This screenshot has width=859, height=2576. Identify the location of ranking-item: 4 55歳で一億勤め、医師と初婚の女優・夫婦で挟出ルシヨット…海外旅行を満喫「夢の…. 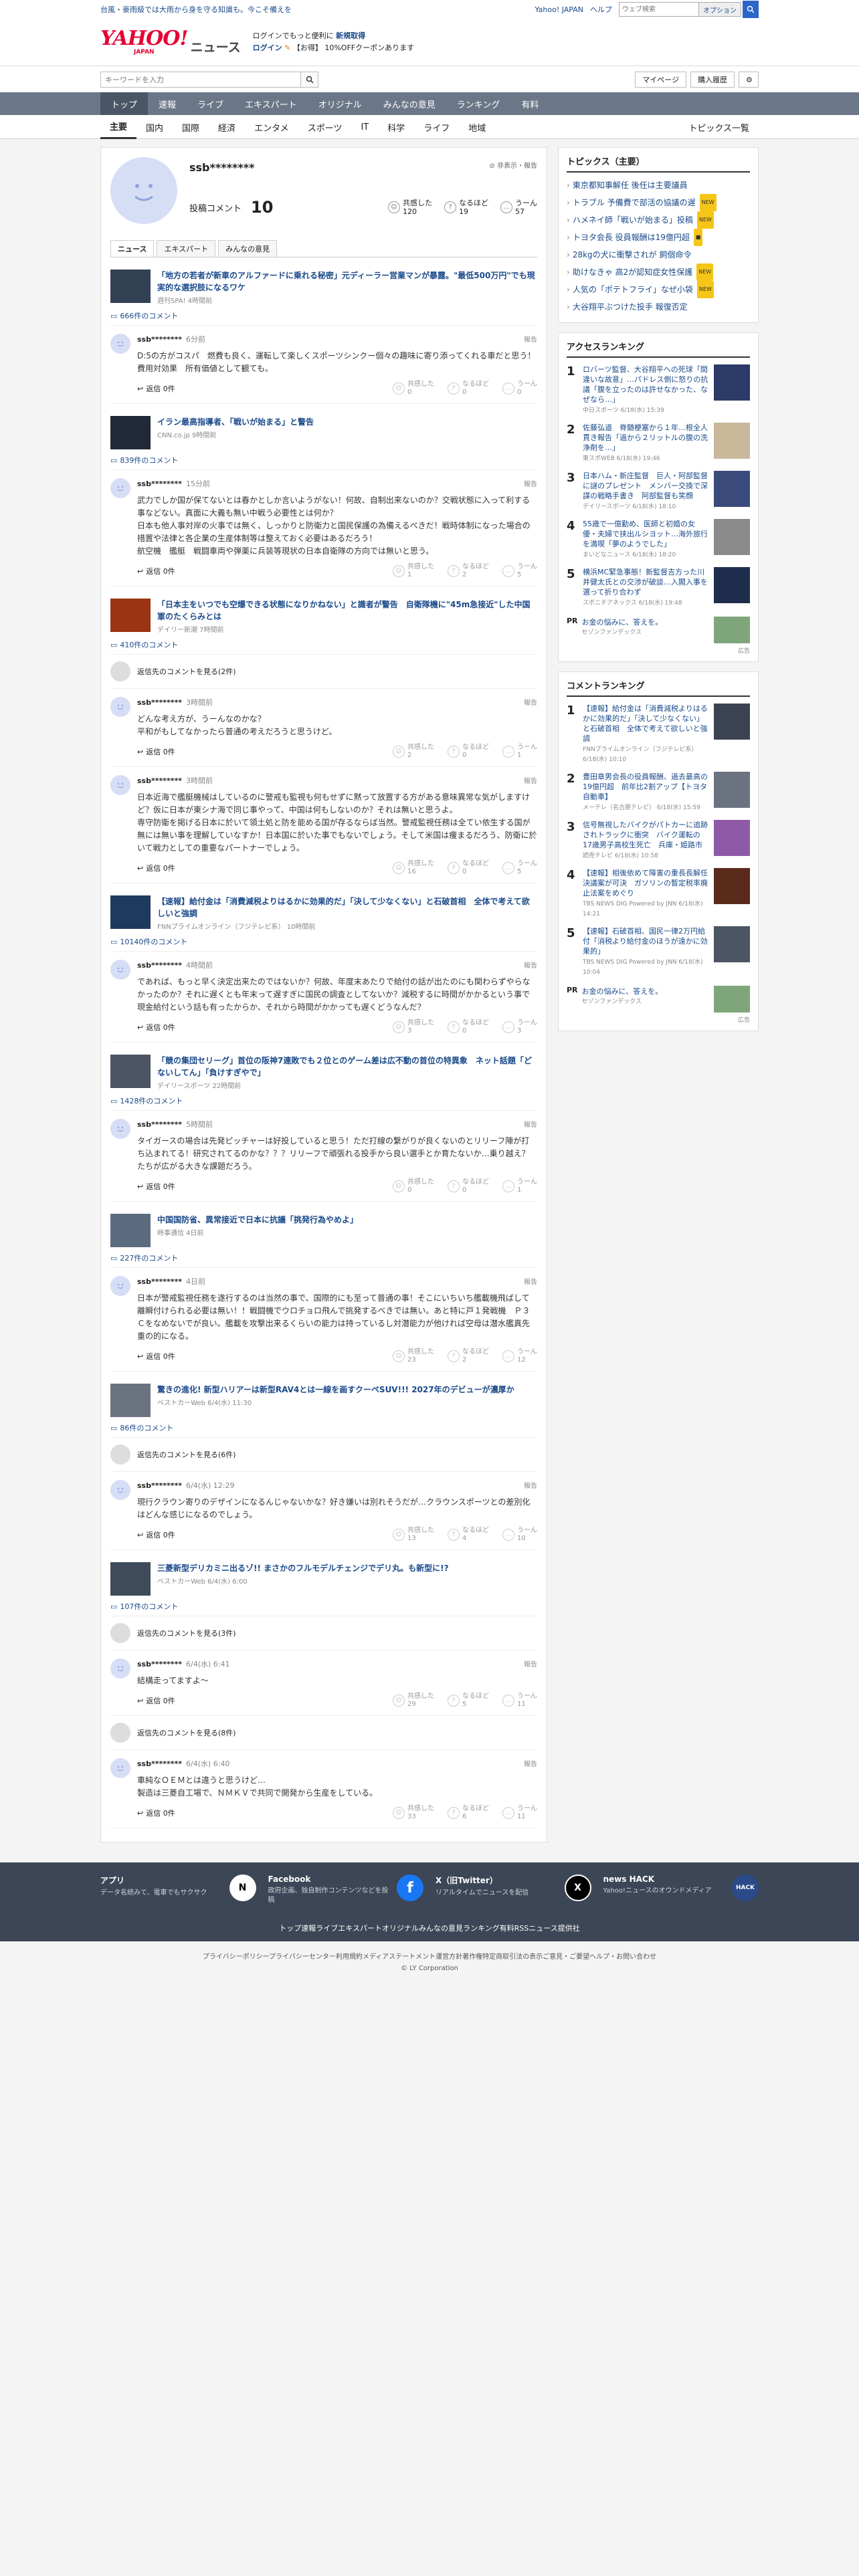
(658, 539).